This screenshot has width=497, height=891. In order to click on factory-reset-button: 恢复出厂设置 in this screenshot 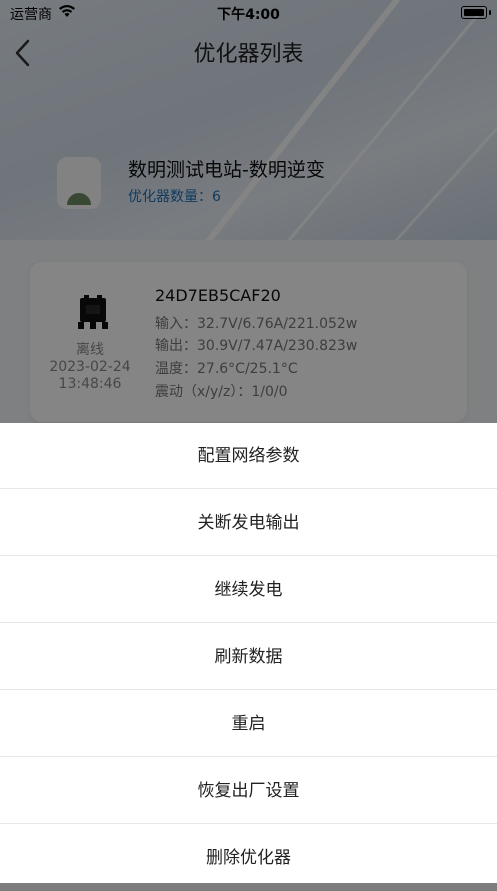, I will do `click(248, 791)`.